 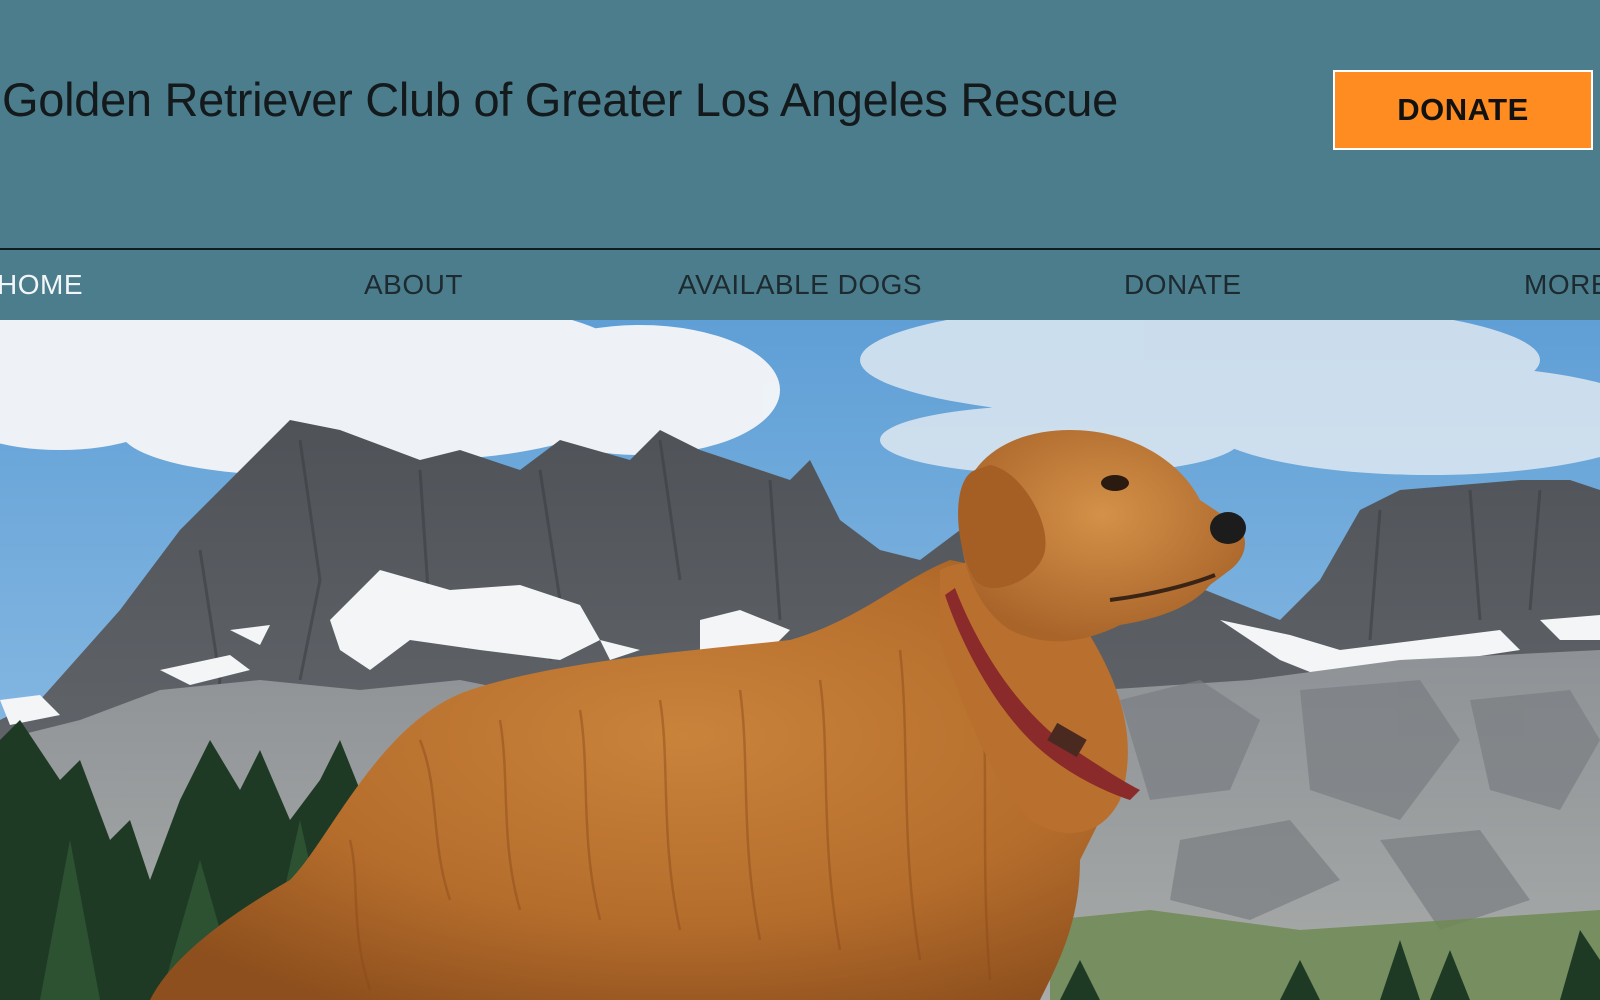 What do you see at coordinates (1562, 285) in the screenshot?
I see `nav-item-more: MORE` at bounding box center [1562, 285].